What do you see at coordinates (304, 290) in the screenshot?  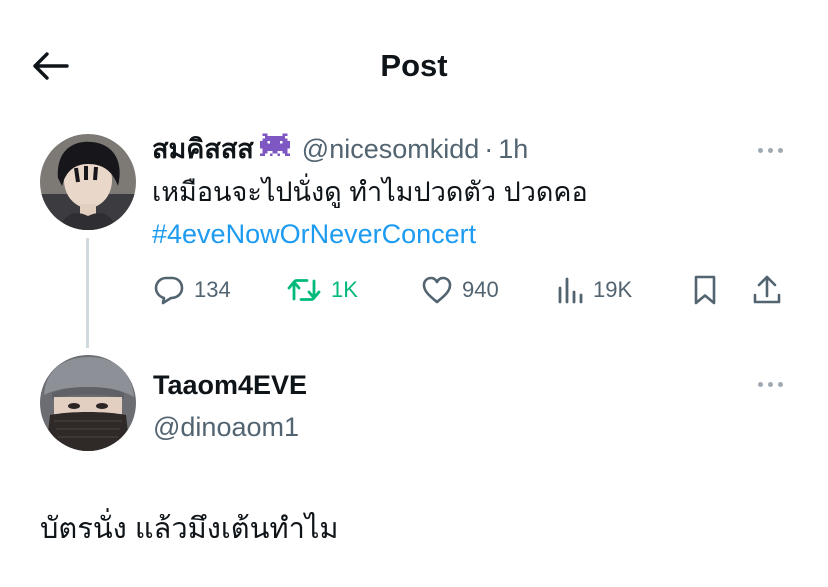 I see `repost-icon` at bounding box center [304, 290].